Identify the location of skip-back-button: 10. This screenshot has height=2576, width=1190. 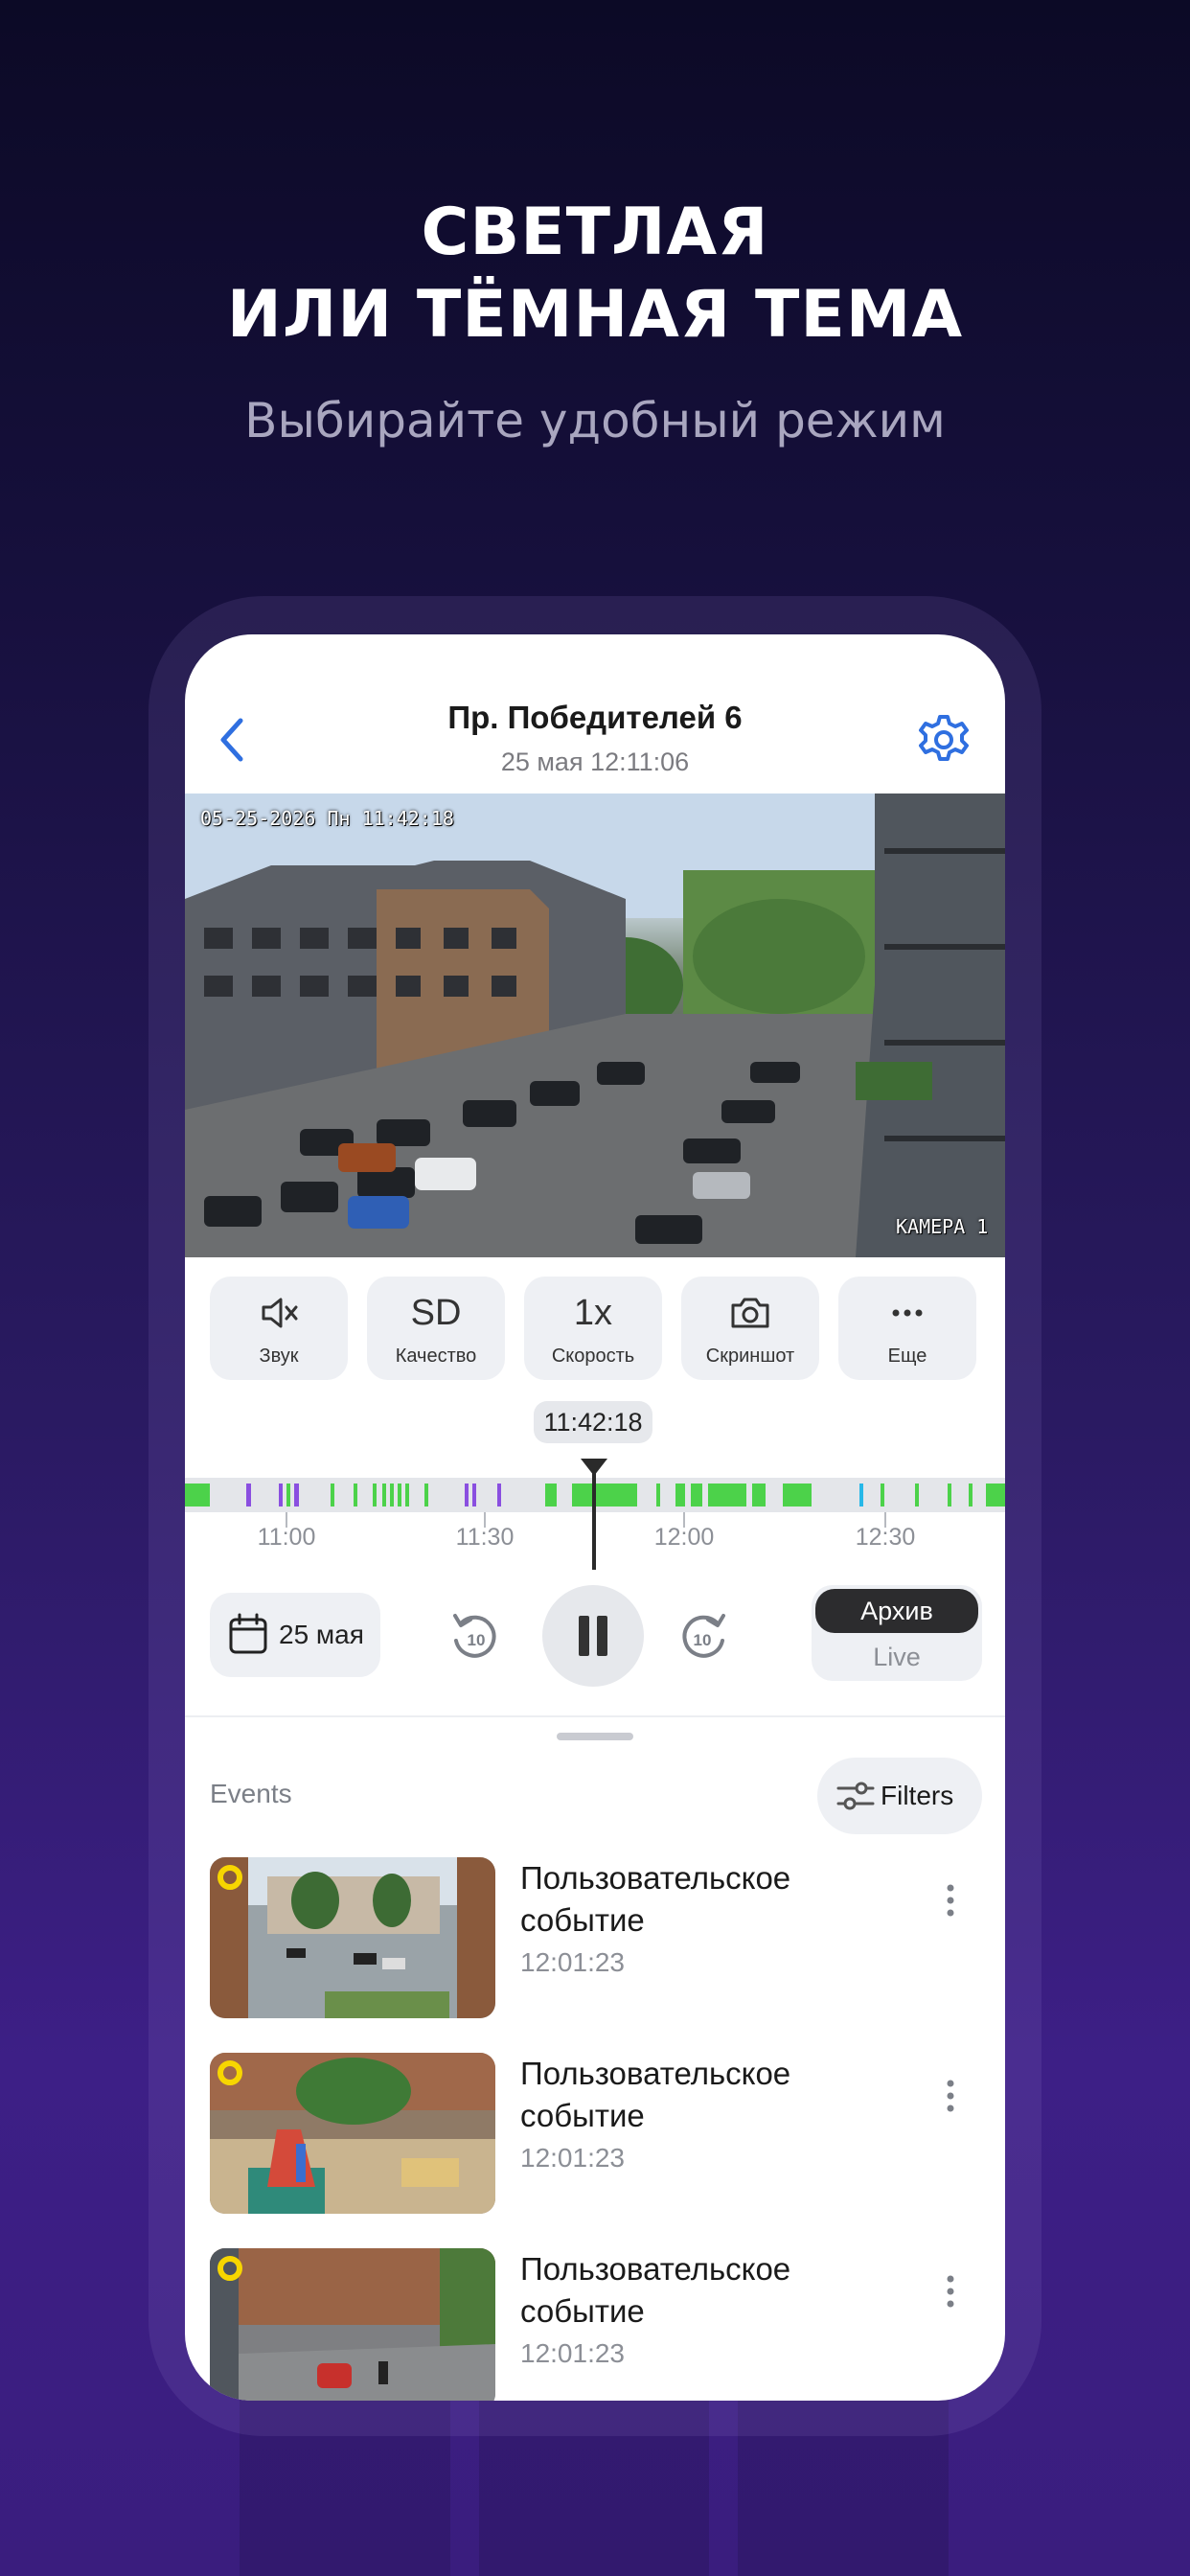
(476, 1635).